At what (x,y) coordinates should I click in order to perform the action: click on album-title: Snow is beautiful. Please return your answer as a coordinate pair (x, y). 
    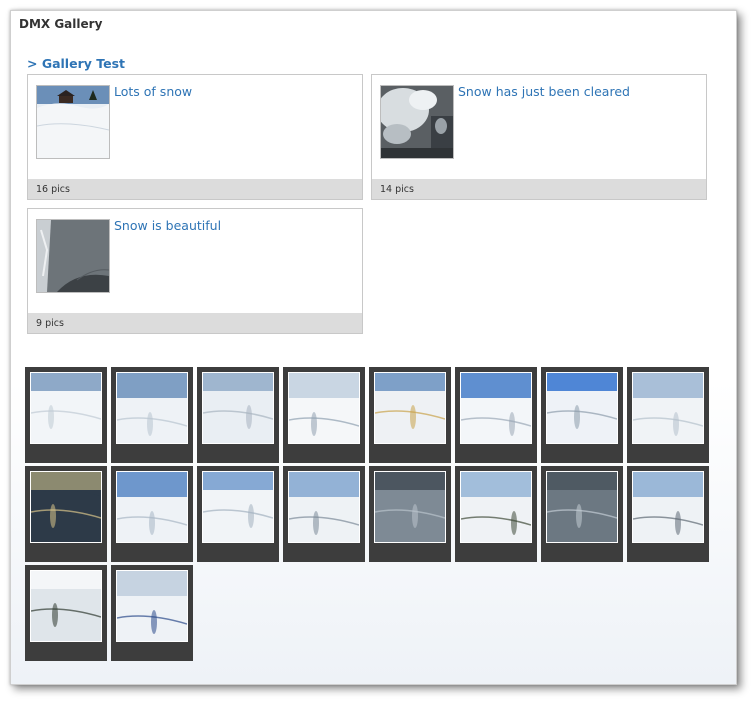
    Looking at the image, I should click on (167, 225).